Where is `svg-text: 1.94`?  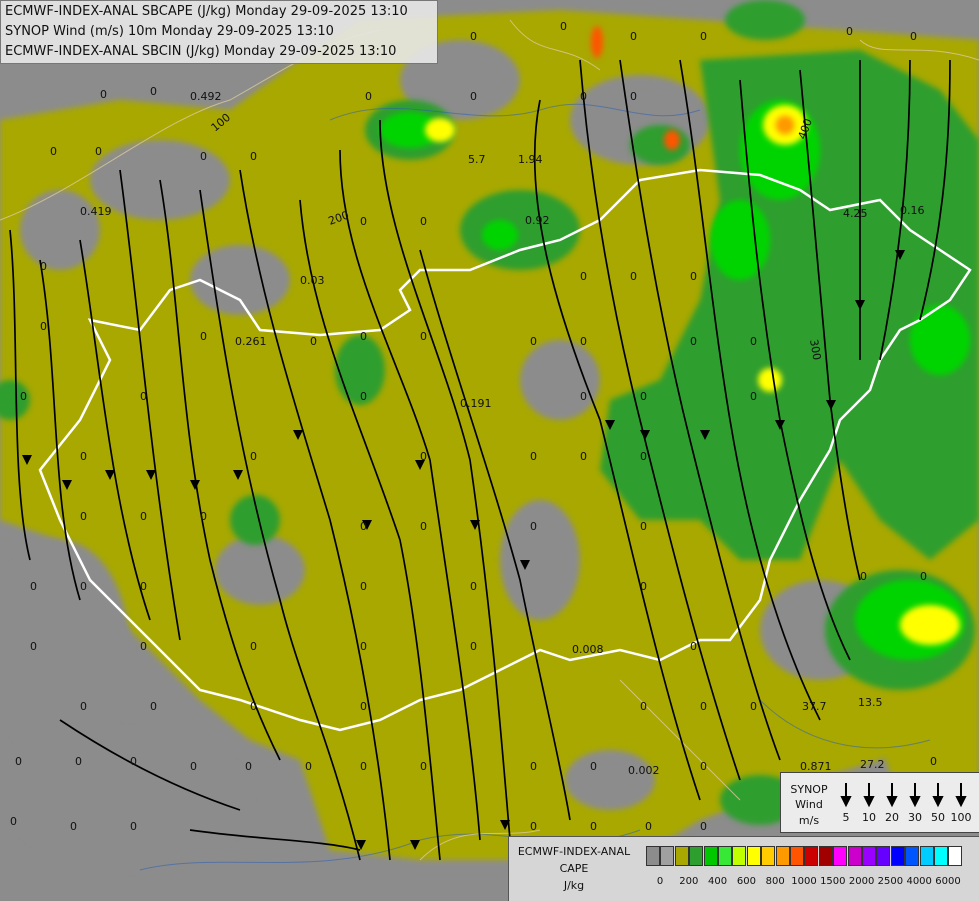 svg-text: 1.94 is located at coordinates (530, 159).